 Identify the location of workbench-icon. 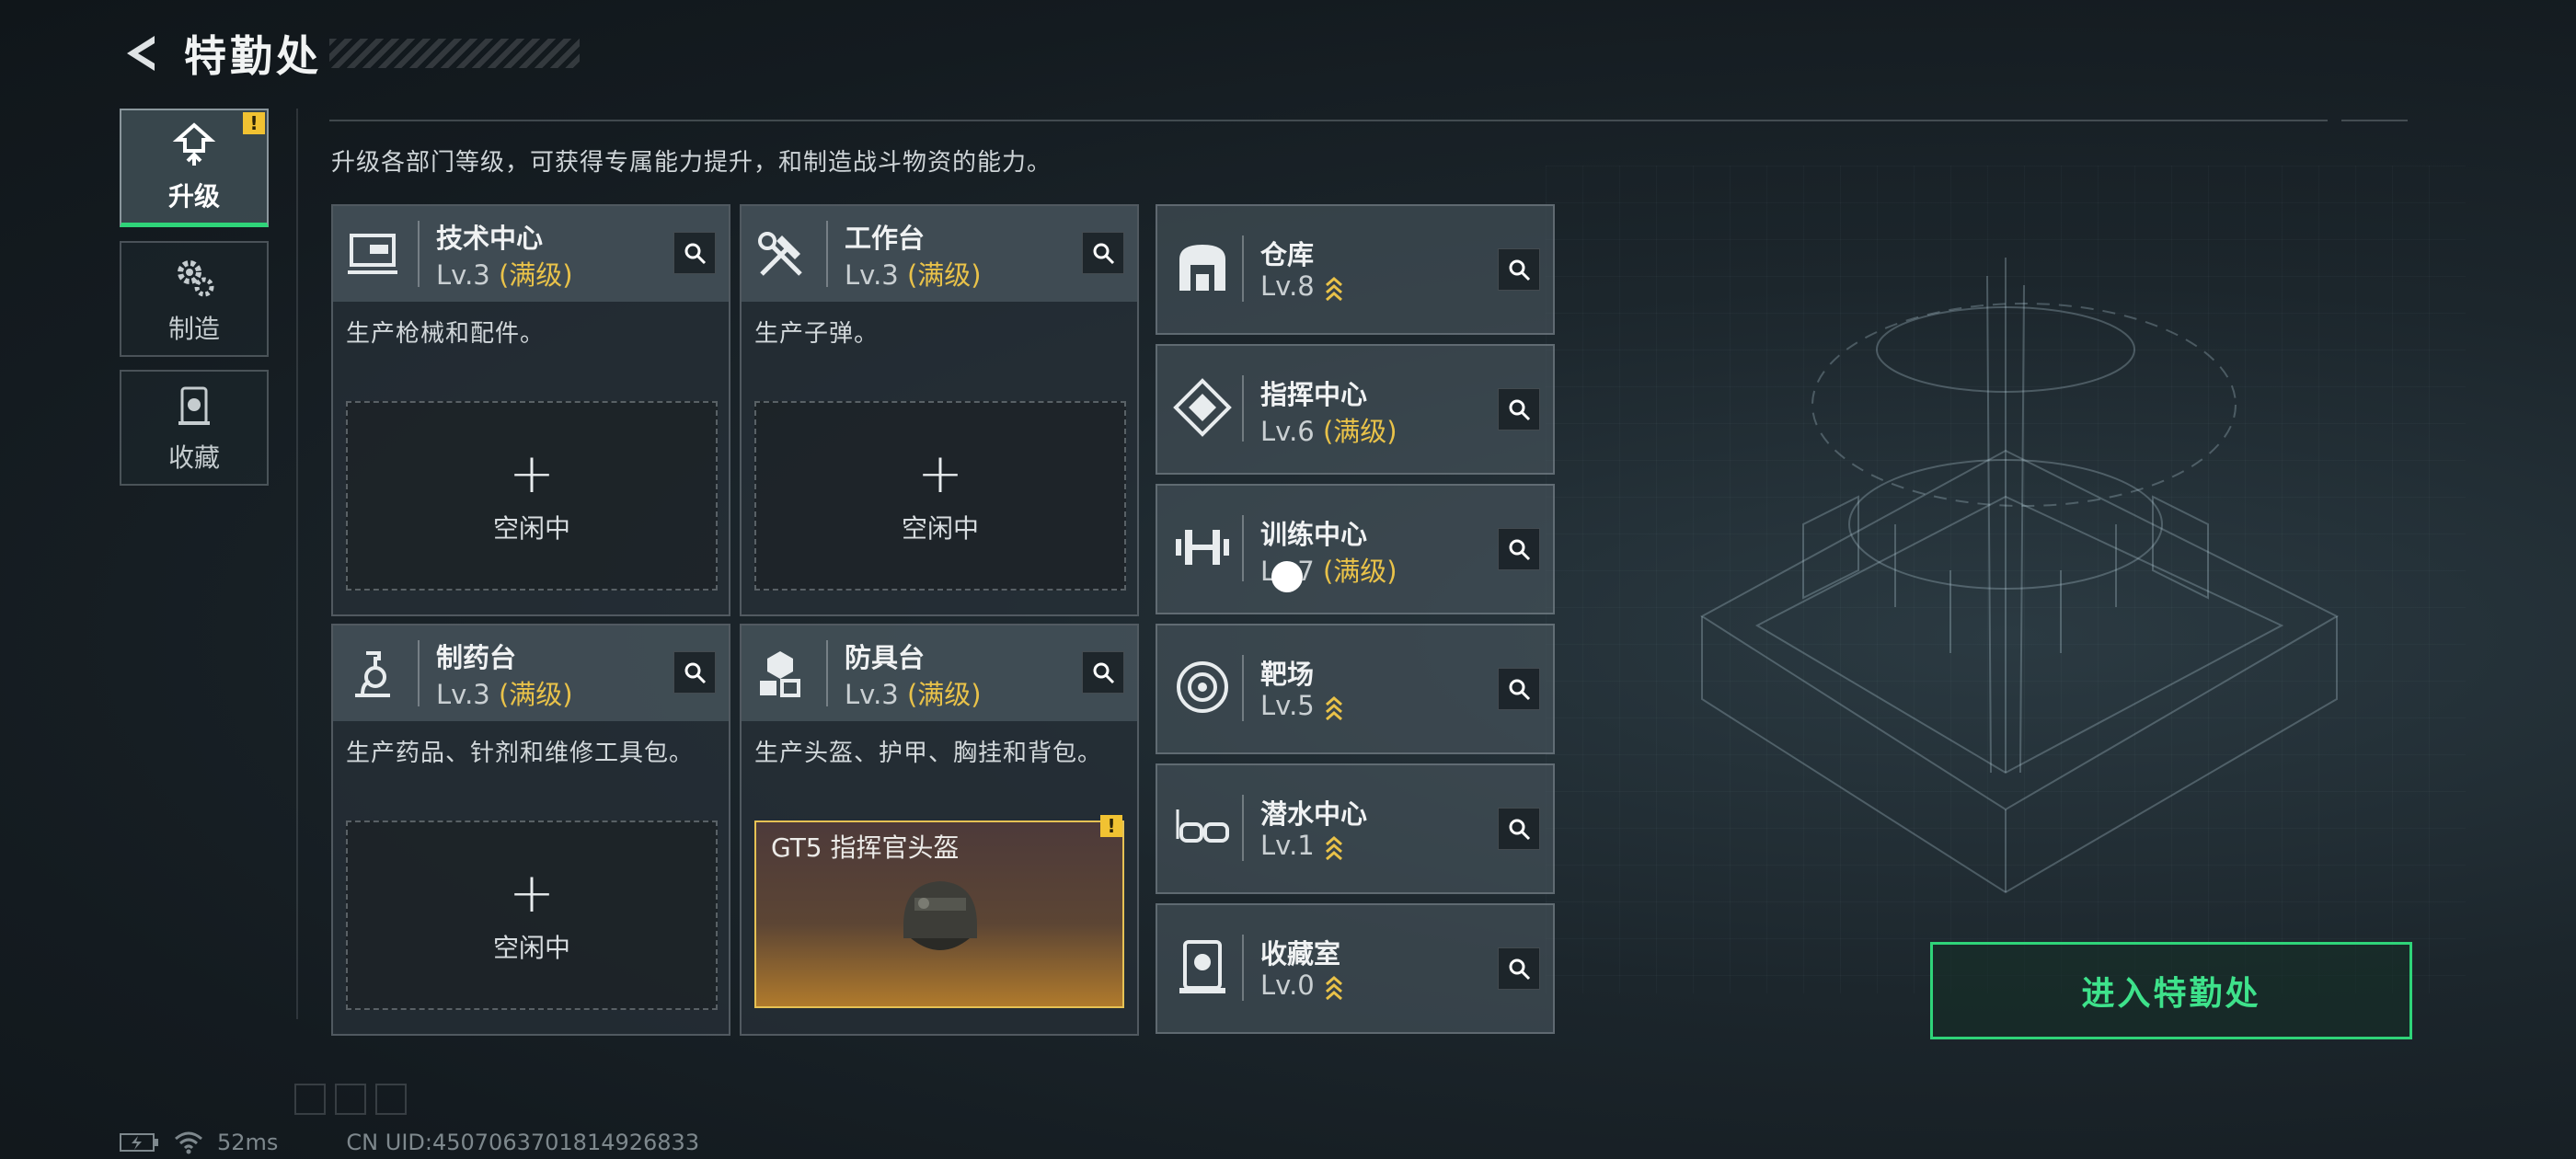
(780, 254).